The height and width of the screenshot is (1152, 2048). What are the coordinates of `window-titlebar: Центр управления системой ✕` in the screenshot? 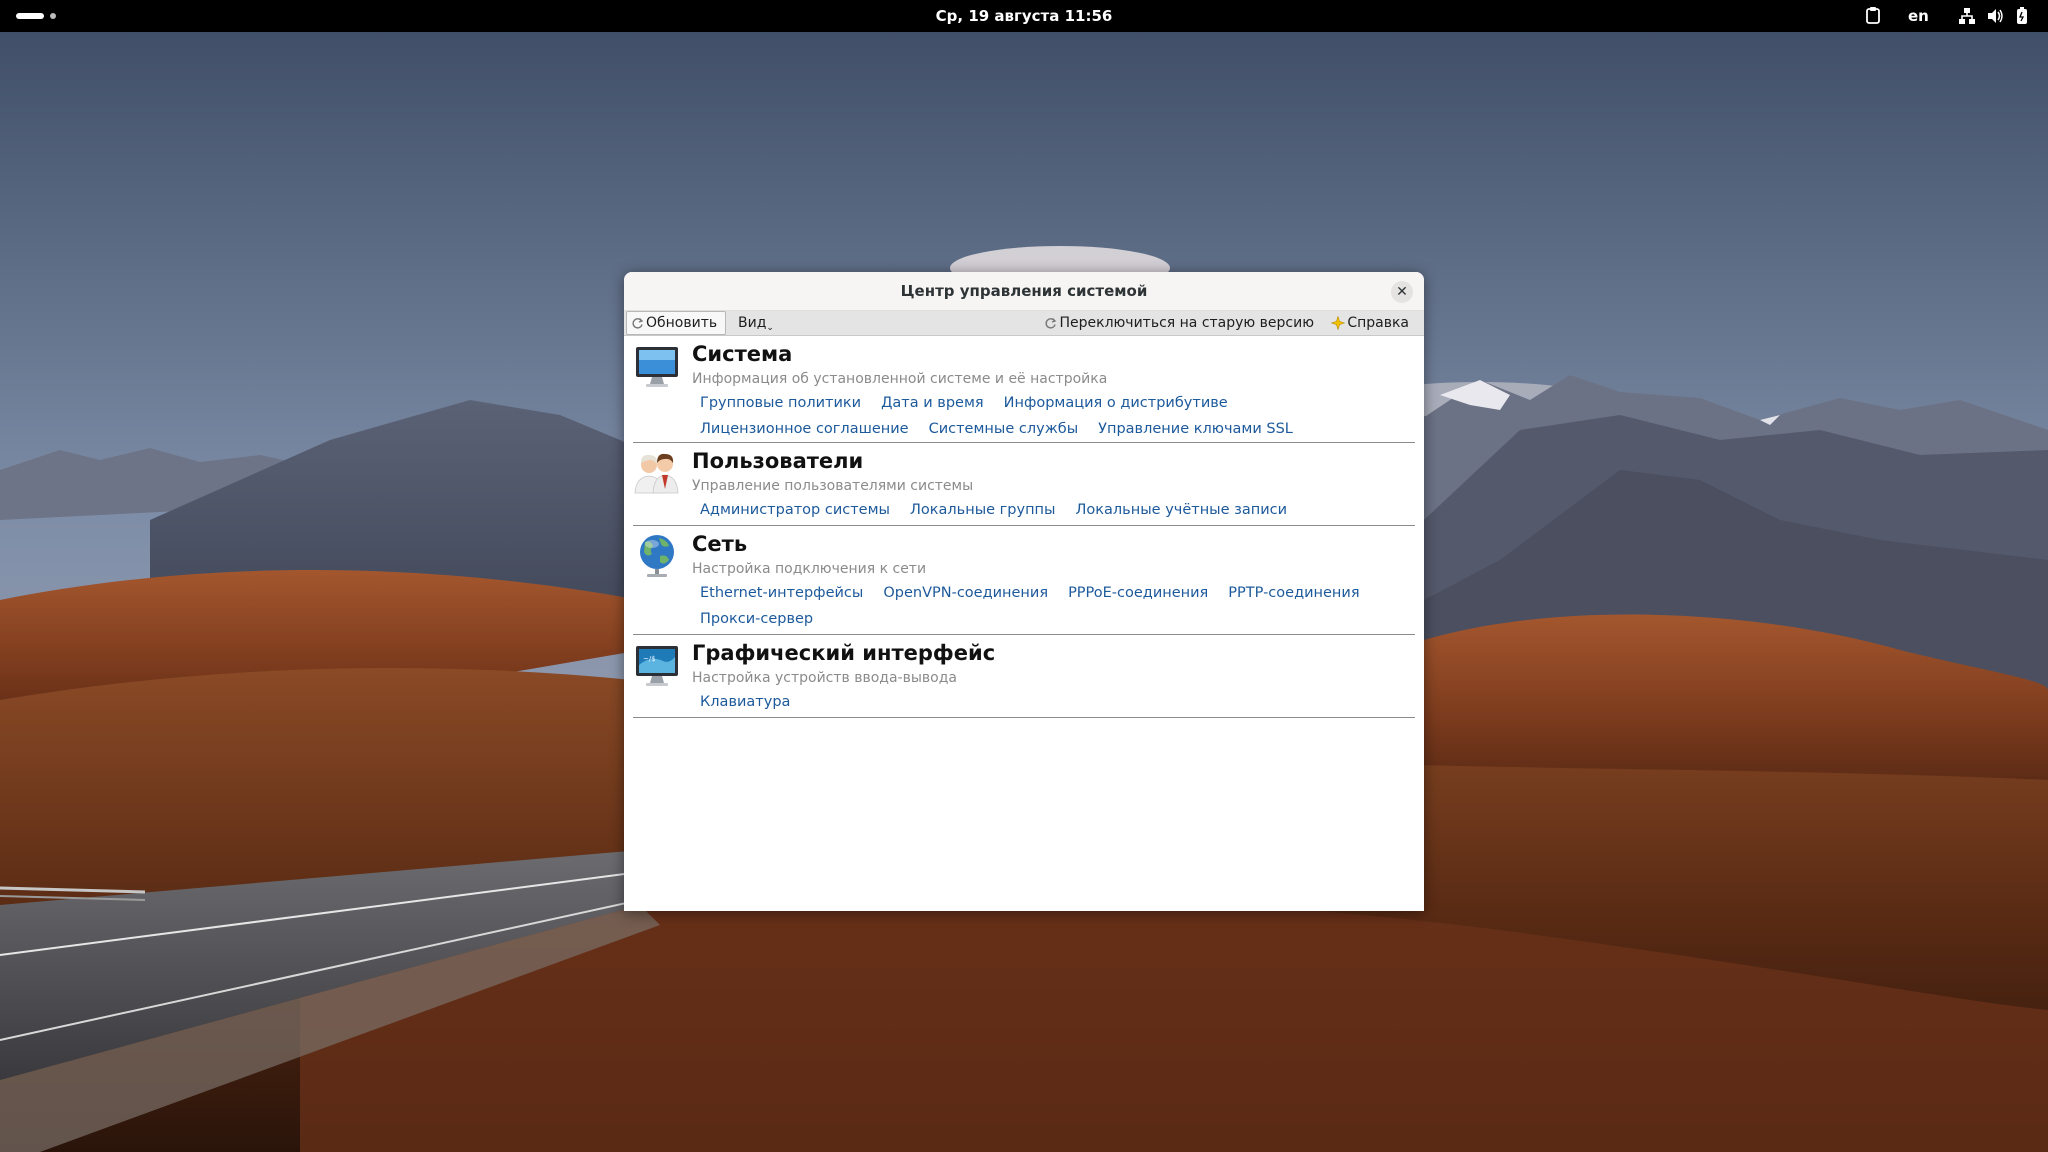 It's located at (1024, 291).